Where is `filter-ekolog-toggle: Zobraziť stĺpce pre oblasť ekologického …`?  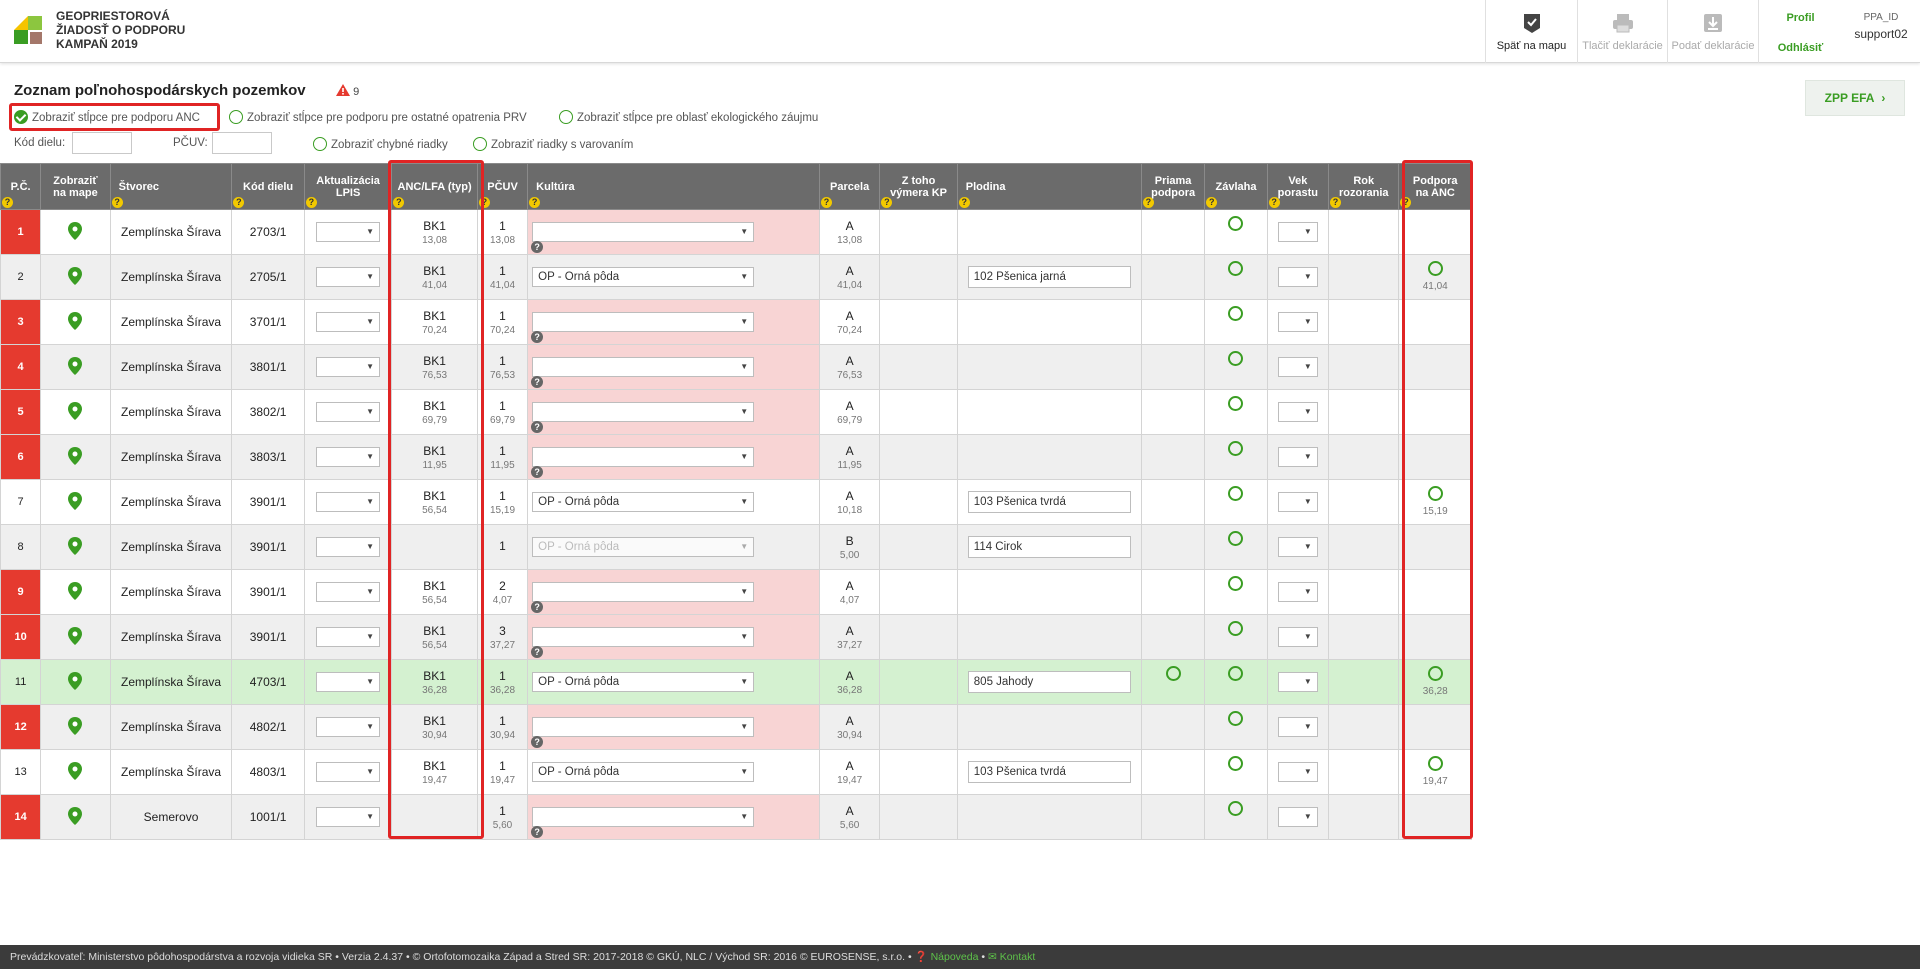
filter-ekolog-toggle: Zobraziť stĺpce pre oblasť ekologického … is located at coordinates (688, 117).